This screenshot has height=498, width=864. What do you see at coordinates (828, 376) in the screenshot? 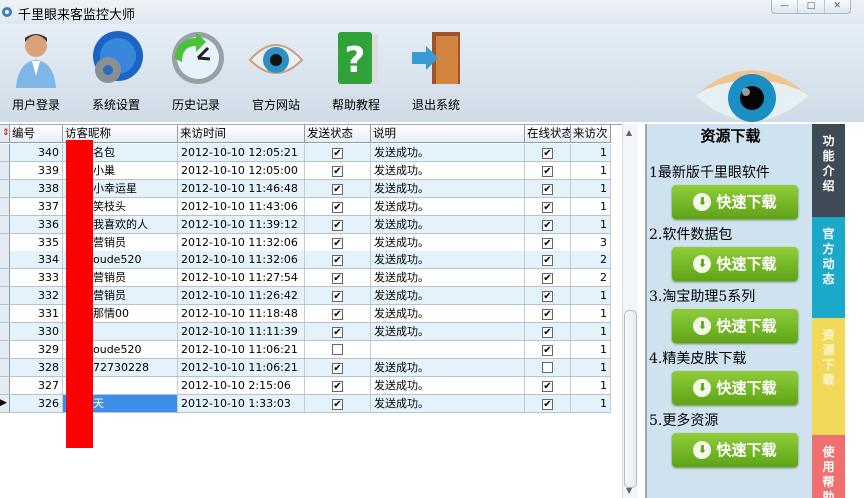
I see `side-tab: 资源下载` at bounding box center [828, 376].